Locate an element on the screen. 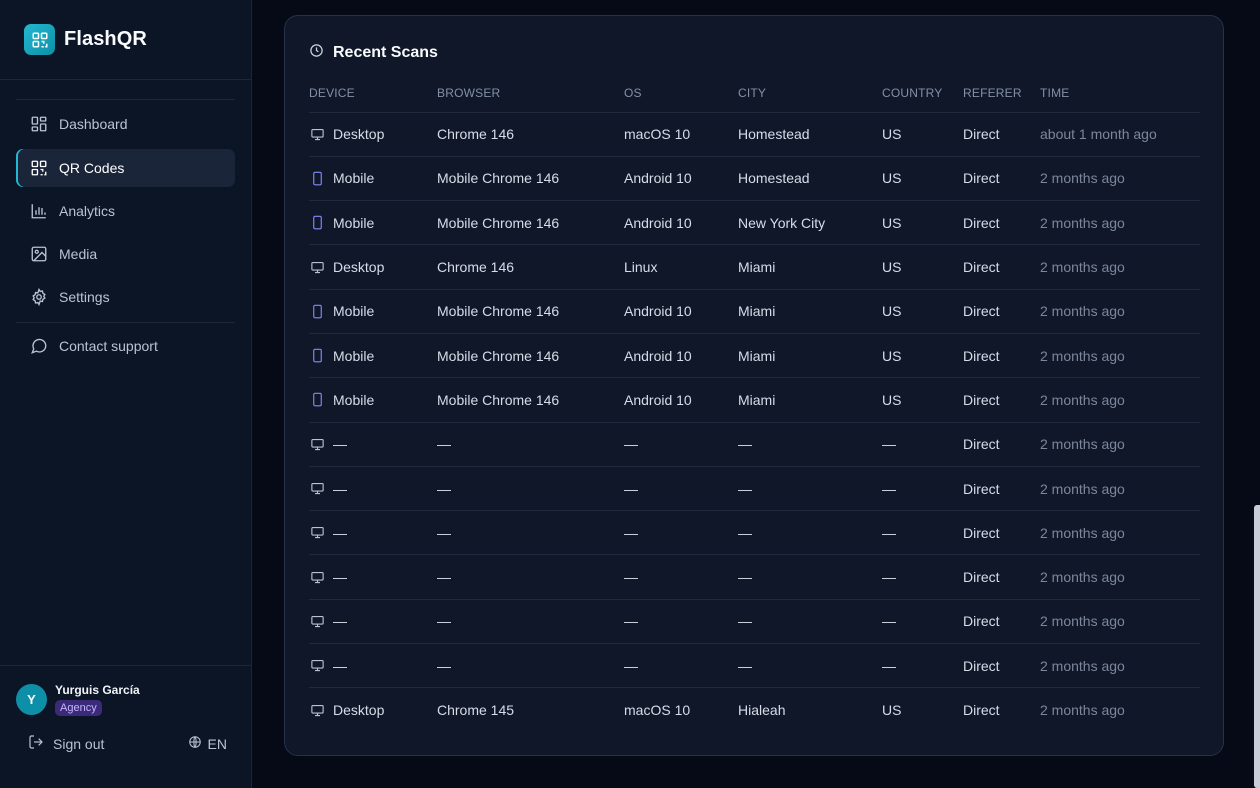 The image size is (1260, 788). scrollbar-thumb is located at coordinates (1257, 646).